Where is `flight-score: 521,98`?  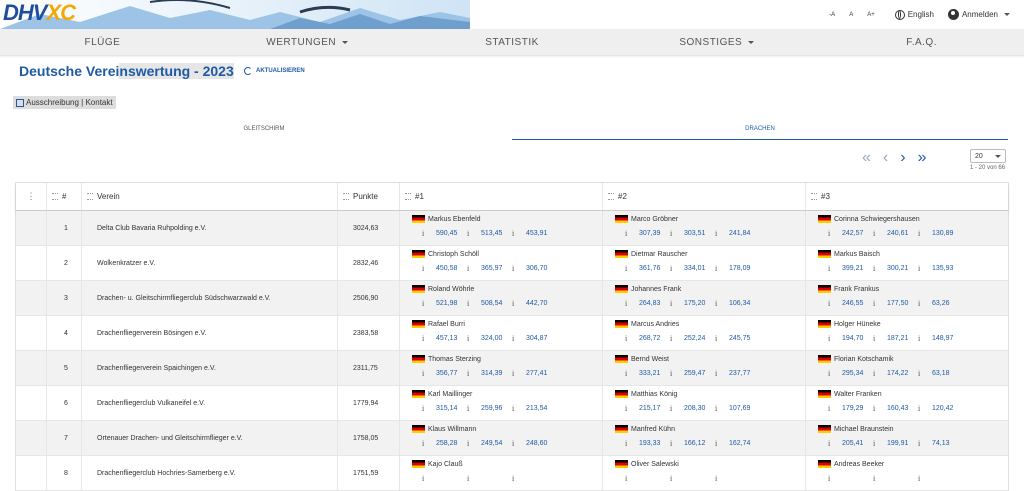 flight-score: 521,98 is located at coordinates (446, 303).